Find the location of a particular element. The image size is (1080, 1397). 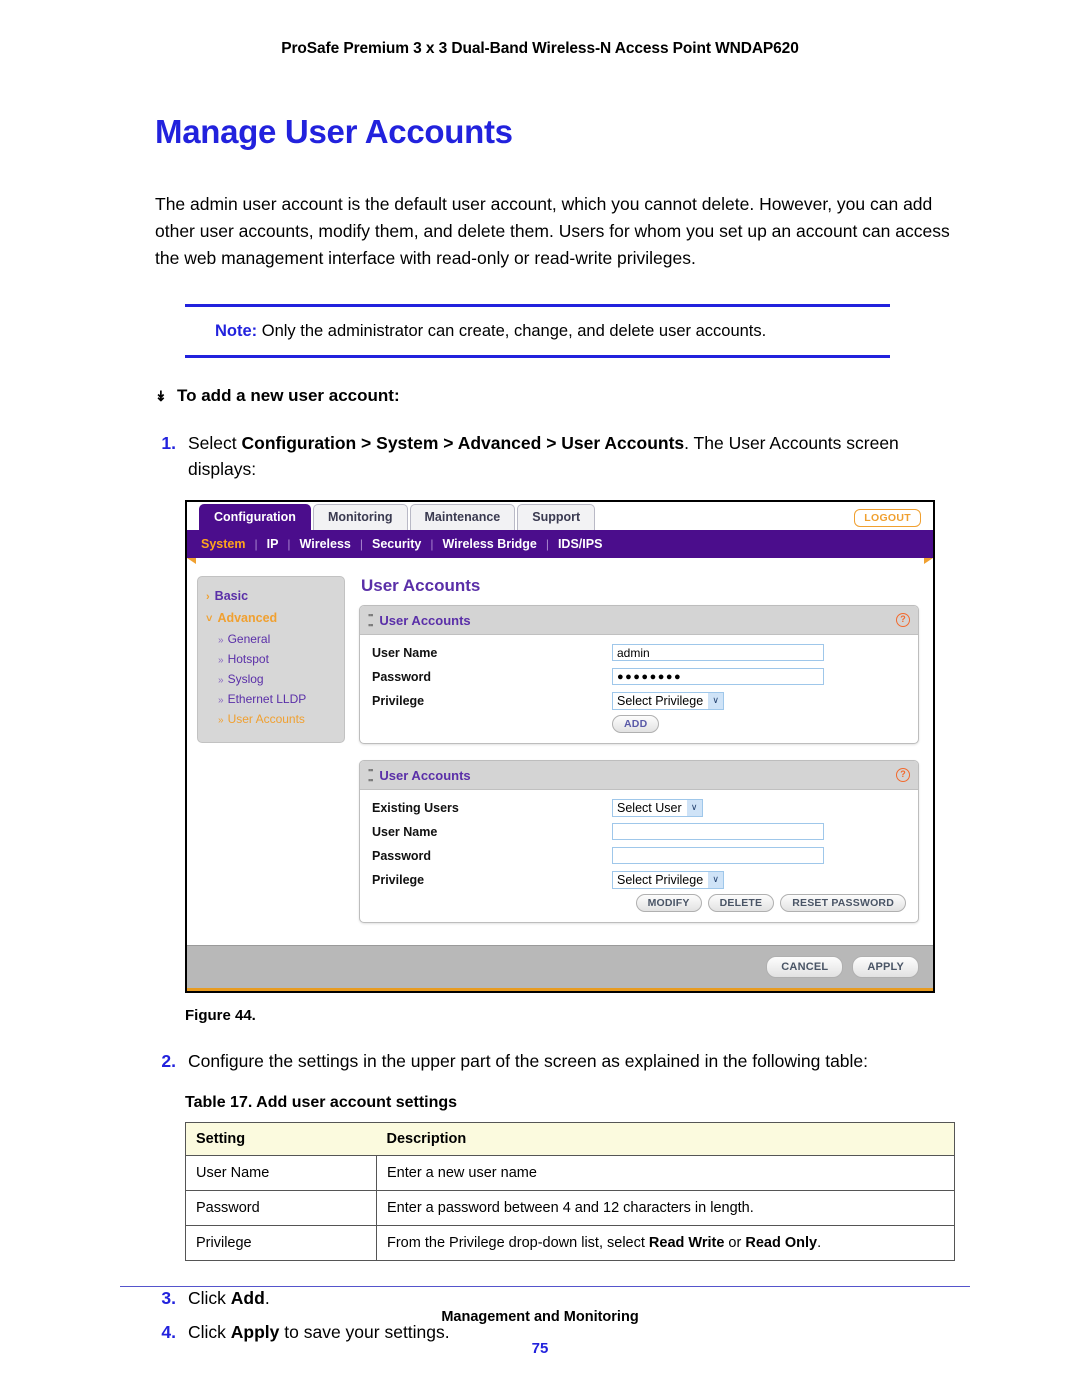

tab-support: Support is located at coordinates (556, 517).